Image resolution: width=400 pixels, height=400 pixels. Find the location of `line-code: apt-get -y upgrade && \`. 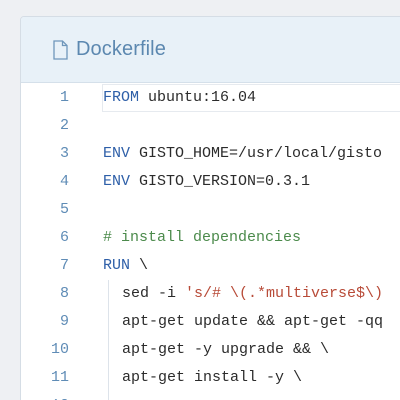

line-code: apt-get -y upgrade && \ is located at coordinates (225, 350).